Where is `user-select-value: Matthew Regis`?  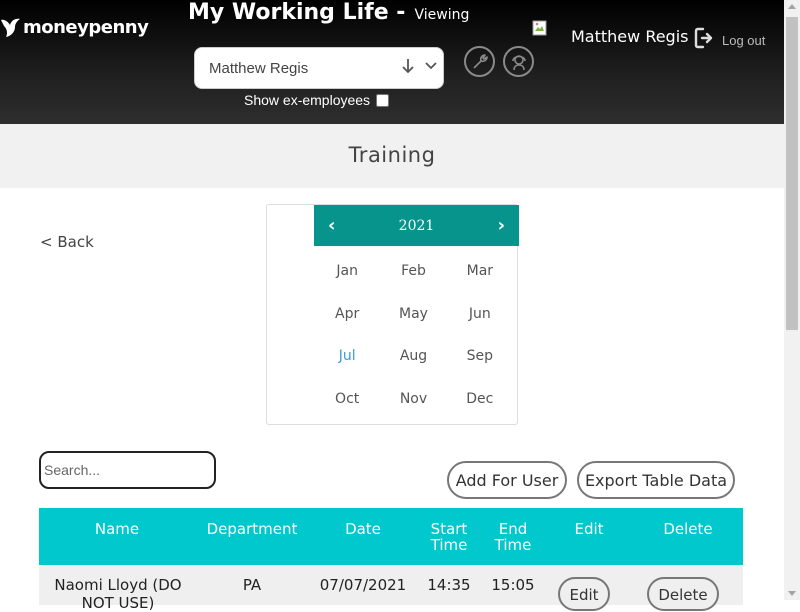 user-select-value: Matthew Regis is located at coordinates (259, 68).